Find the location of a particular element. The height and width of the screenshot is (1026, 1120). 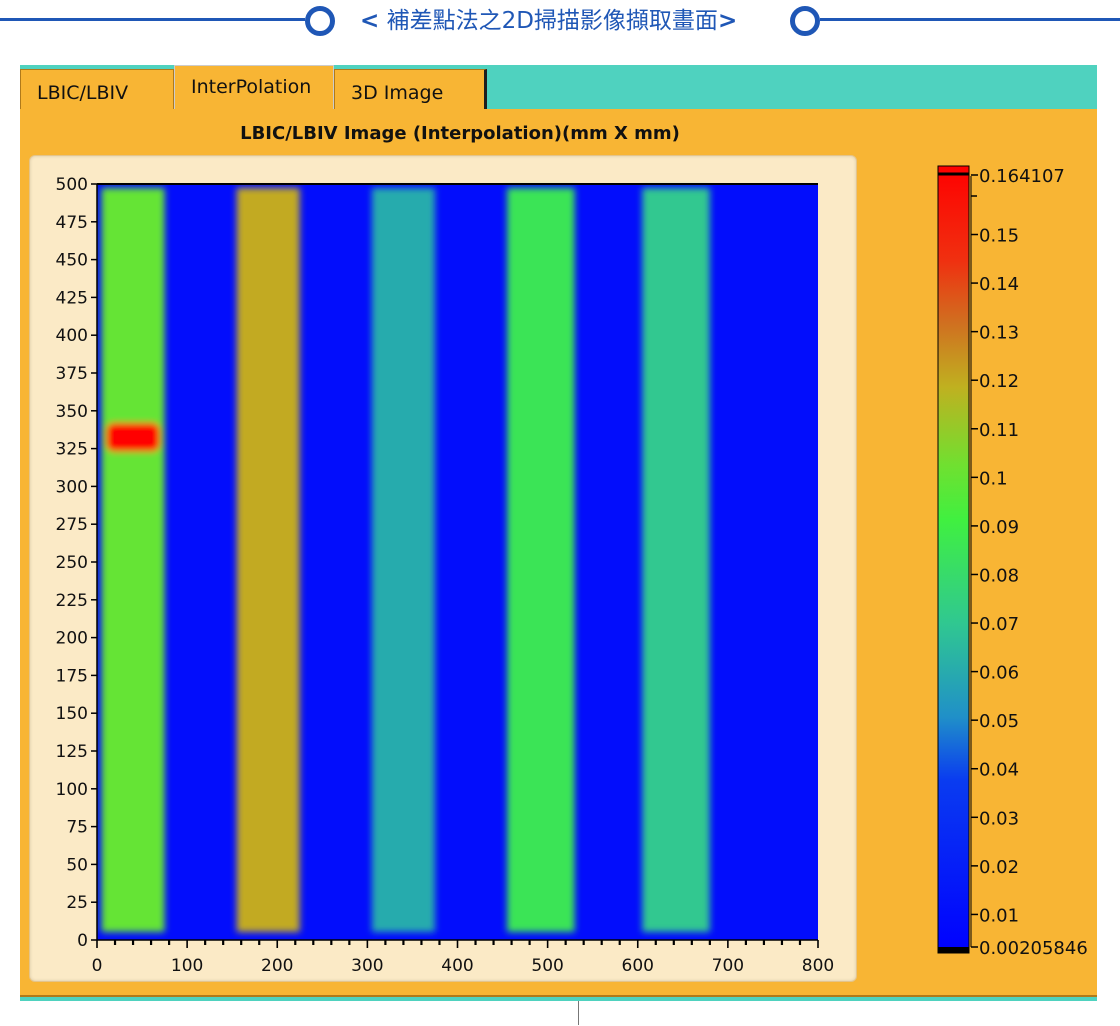

y-tick-label: 425 is located at coordinates (72, 298).